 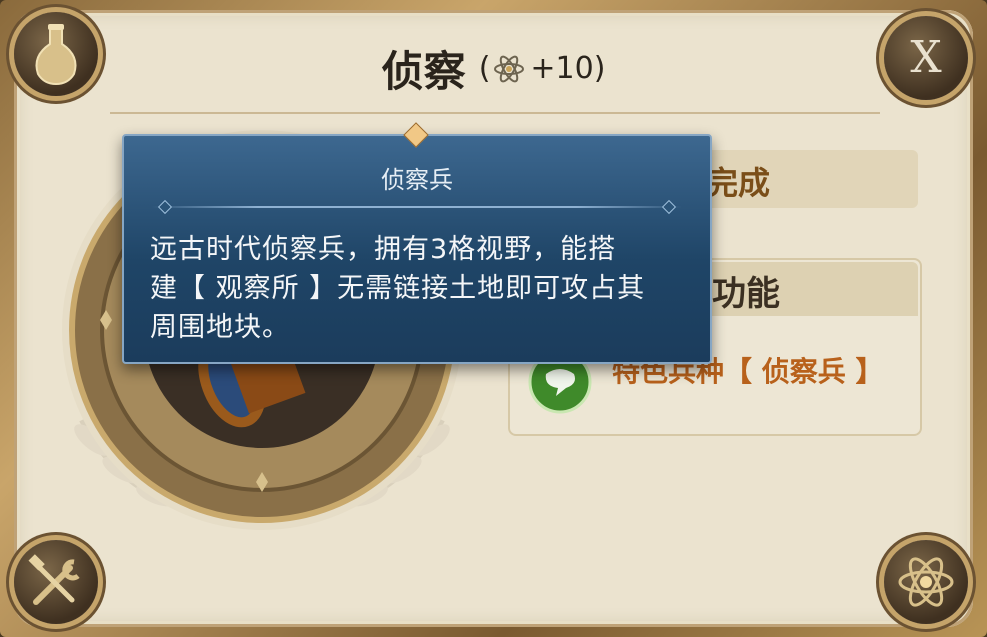 What do you see at coordinates (417, 207) in the screenshot?
I see `tooltip-divider` at bounding box center [417, 207].